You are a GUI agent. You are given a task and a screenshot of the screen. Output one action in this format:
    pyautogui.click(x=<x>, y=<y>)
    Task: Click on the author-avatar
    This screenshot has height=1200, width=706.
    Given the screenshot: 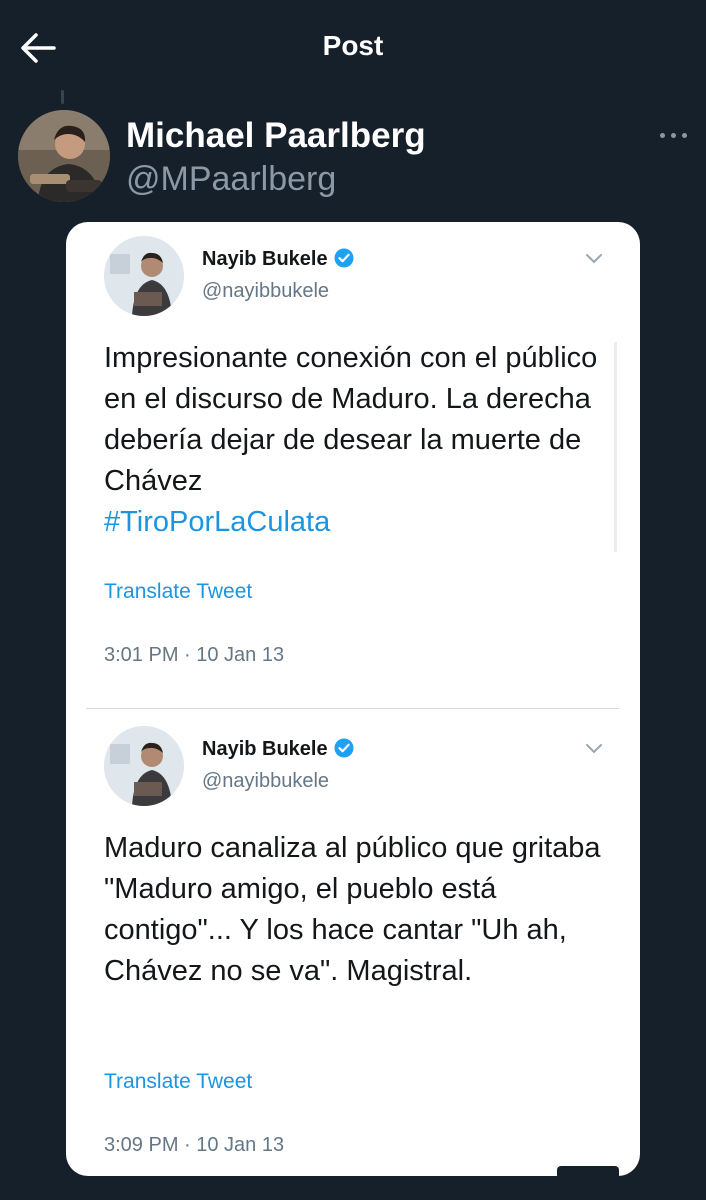 What is the action you would take?
    pyautogui.click(x=64, y=156)
    